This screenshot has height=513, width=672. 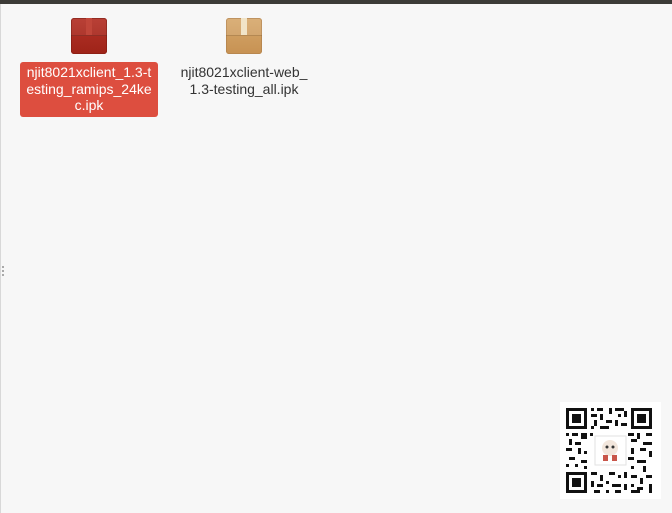 What do you see at coordinates (336, 2) in the screenshot?
I see `window-top-border` at bounding box center [336, 2].